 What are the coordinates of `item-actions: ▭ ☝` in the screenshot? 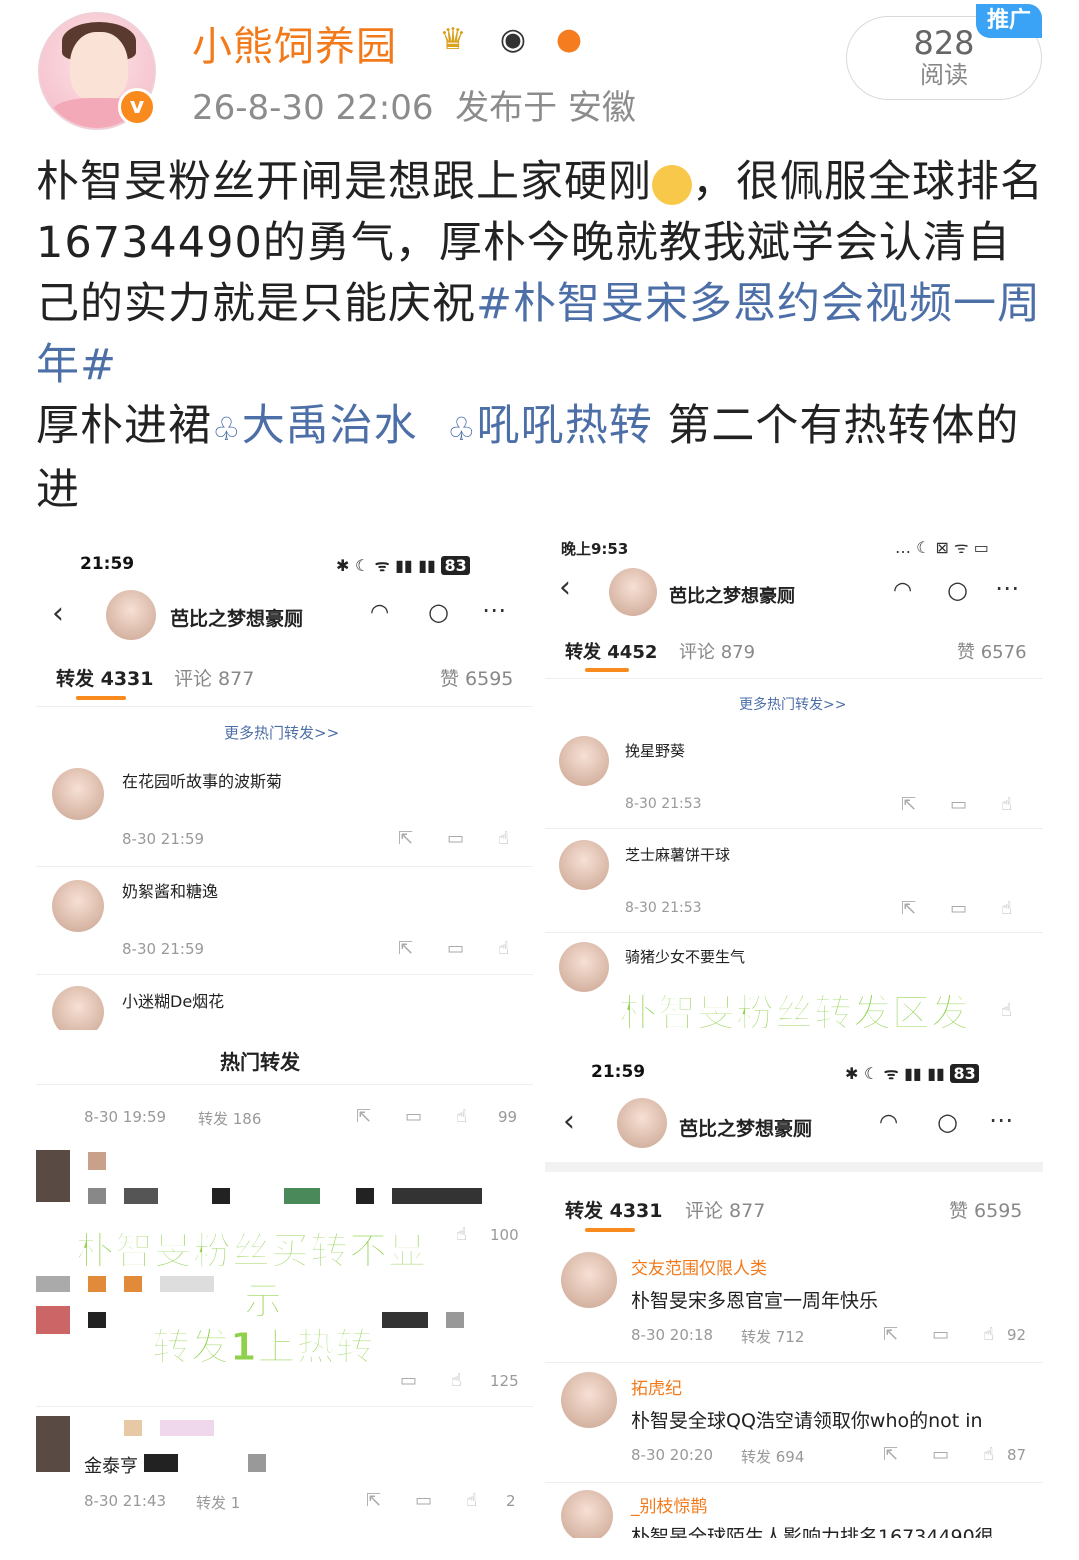 It's located at (431, 1380).